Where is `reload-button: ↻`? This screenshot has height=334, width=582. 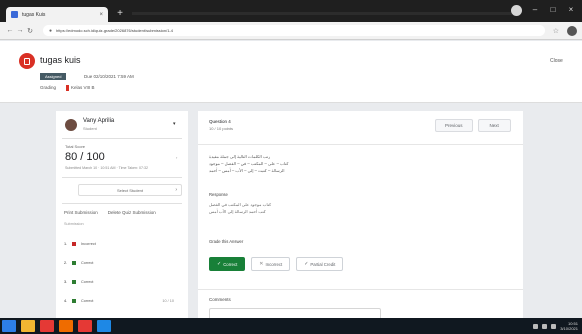
reload-button: ↻ is located at coordinates (30, 31).